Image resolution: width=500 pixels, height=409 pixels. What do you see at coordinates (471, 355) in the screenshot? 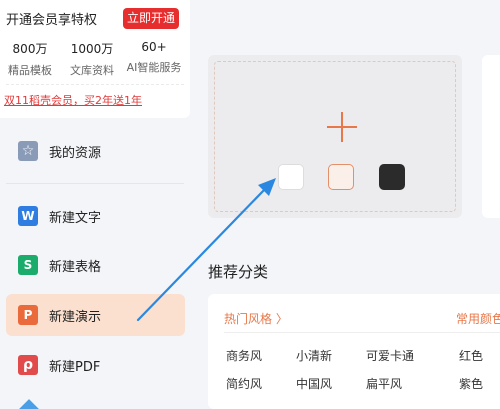
I see `category-red: 红色` at bounding box center [471, 355].